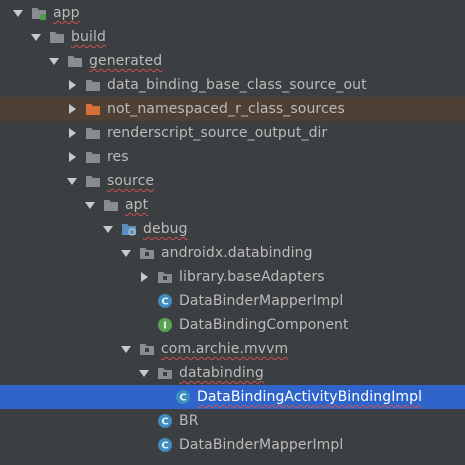 The height and width of the screenshot is (465, 465). Describe the element at coordinates (39, 13) in the screenshot. I see `module-folder-icon` at that location.